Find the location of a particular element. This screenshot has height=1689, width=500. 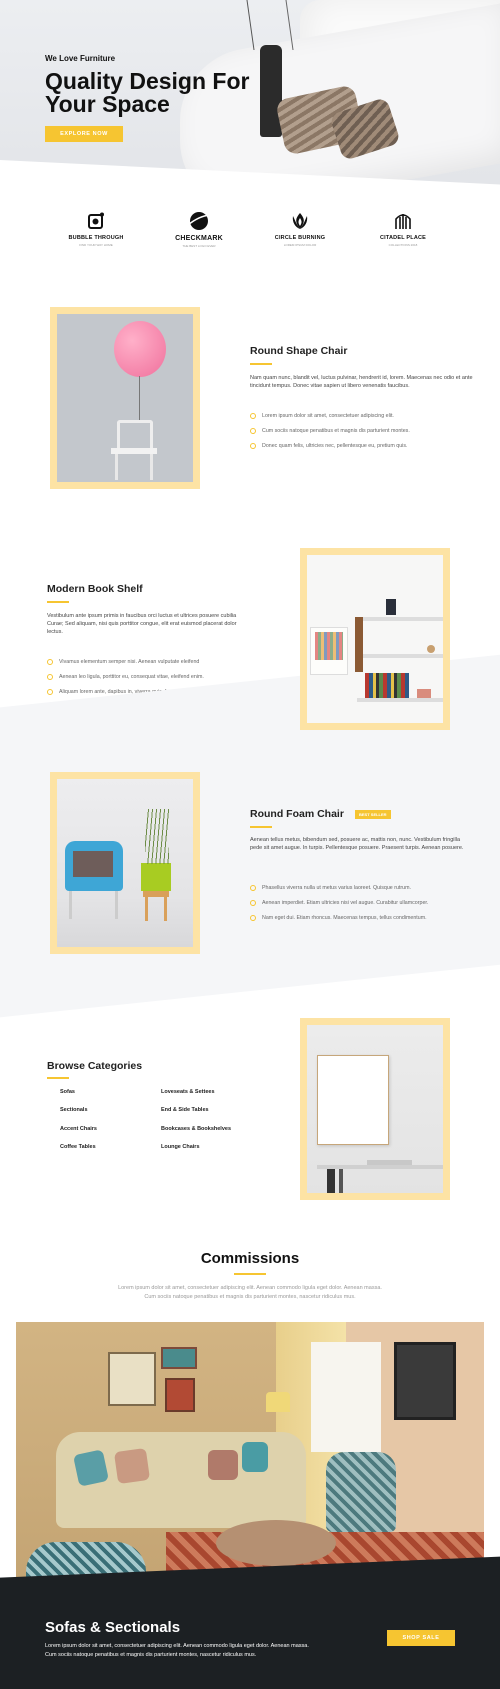

logo-tagline: THE BEST LOGO EVER is located at coordinates (199, 246).